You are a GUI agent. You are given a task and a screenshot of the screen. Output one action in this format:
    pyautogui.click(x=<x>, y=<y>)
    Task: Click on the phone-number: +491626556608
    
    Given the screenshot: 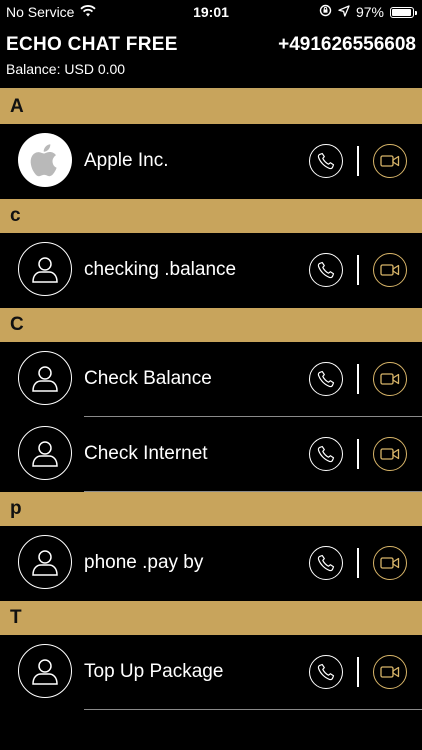 What is the action you would take?
    pyautogui.click(x=347, y=44)
    